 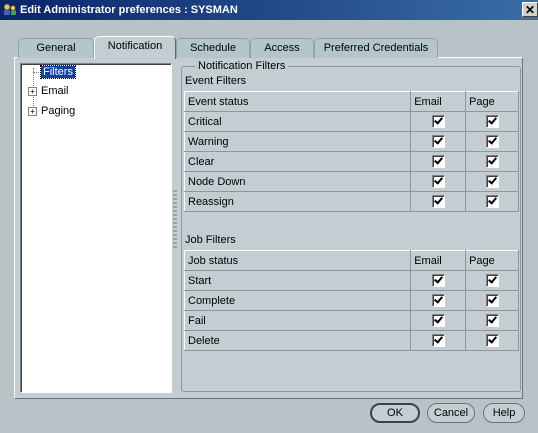 What do you see at coordinates (297, 300) in the screenshot?
I see `status-cell: Complete` at bounding box center [297, 300].